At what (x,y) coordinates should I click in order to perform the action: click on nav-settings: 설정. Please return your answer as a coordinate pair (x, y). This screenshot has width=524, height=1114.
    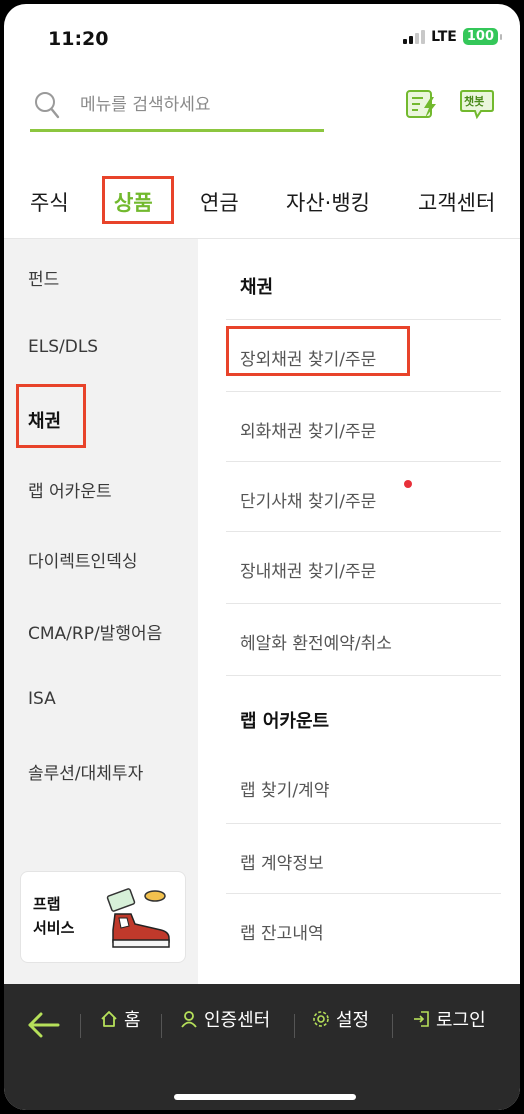
    Looking at the image, I should click on (340, 1019).